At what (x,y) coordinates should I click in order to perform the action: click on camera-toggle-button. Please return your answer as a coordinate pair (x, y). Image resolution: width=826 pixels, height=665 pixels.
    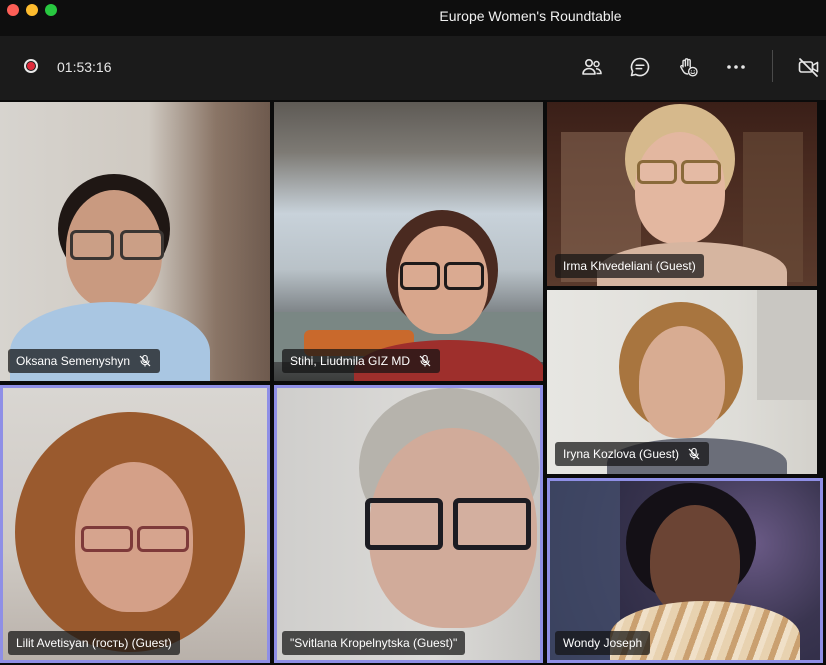
    Looking at the image, I should click on (809, 67).